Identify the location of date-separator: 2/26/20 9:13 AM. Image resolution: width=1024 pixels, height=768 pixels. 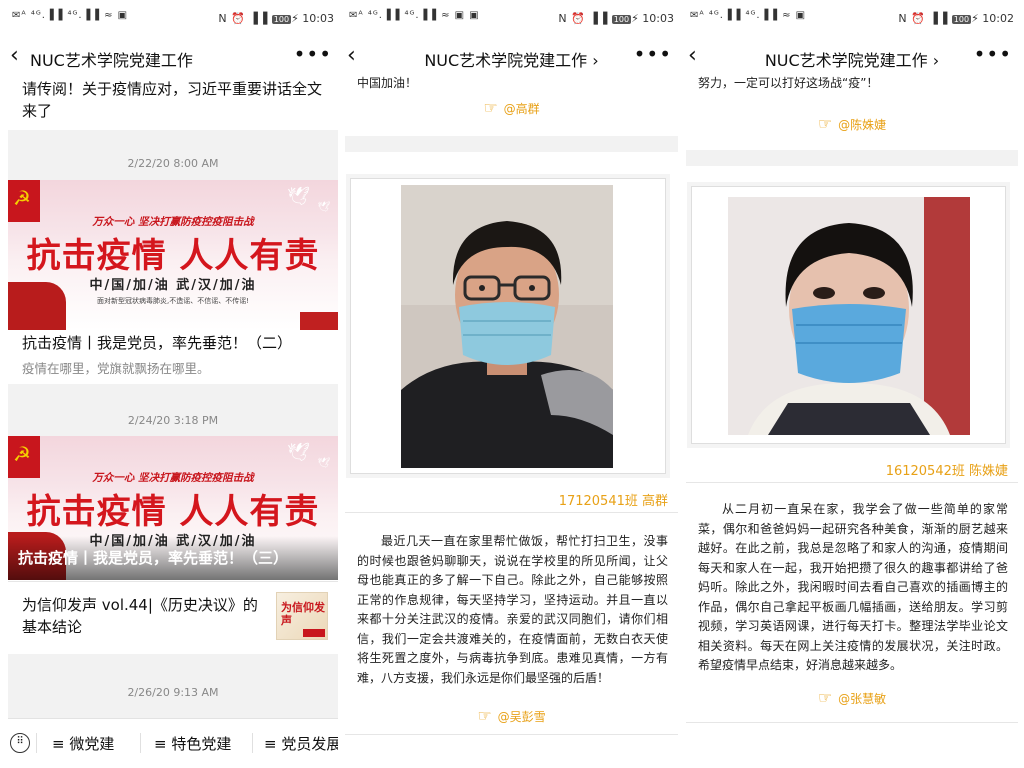
(173, 686).